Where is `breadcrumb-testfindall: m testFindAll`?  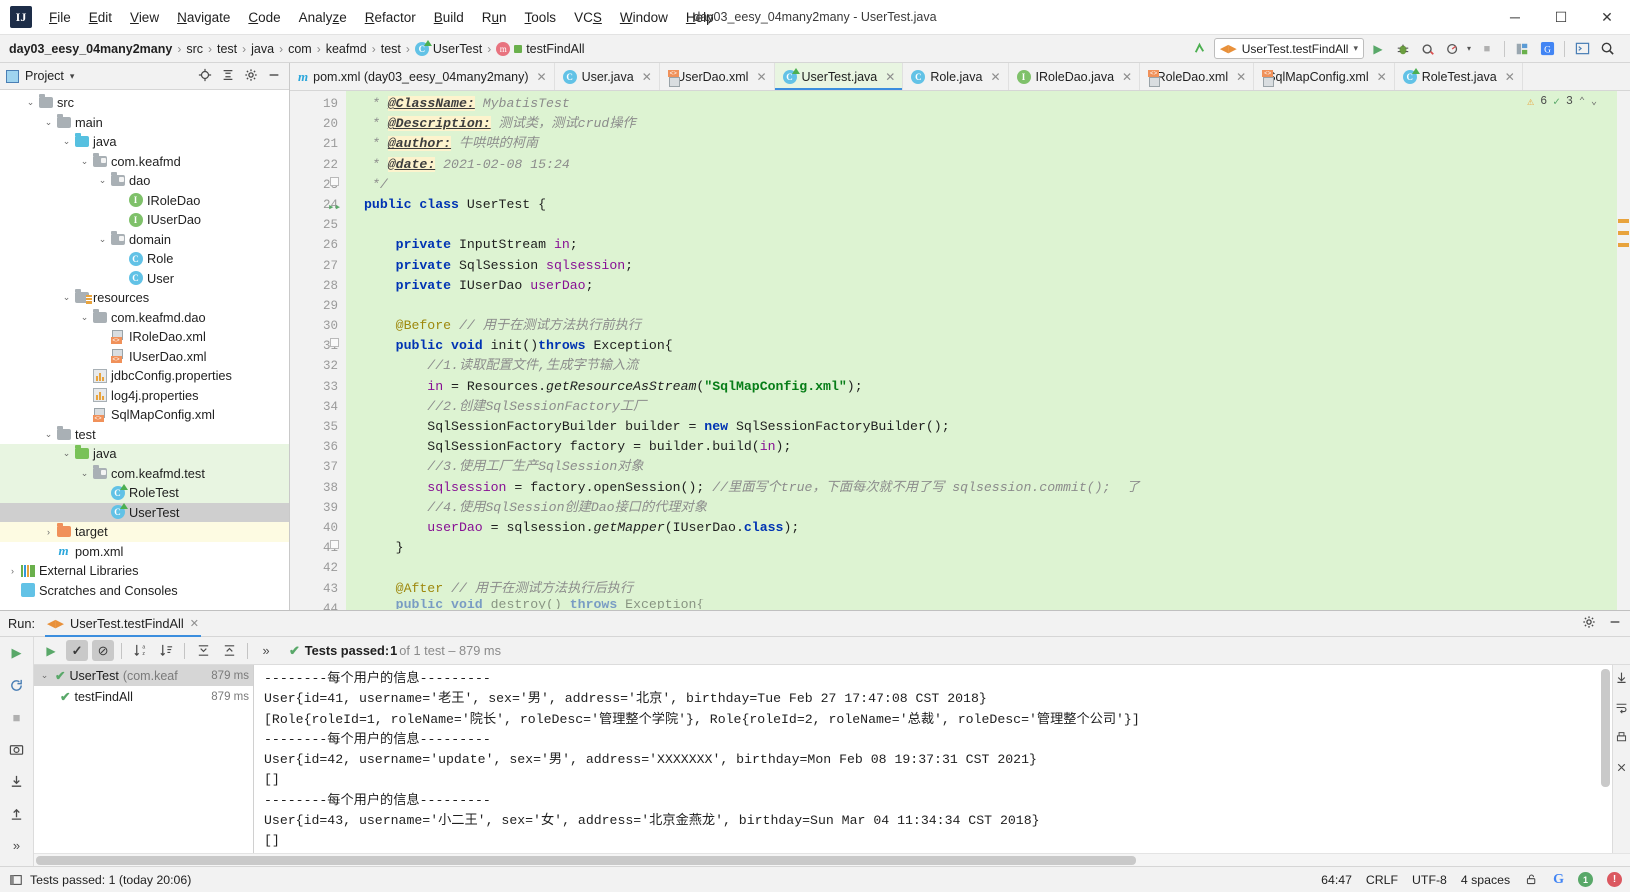 breadcrumb-testfindall: m testFindAll is located at coordinates (540, 49).